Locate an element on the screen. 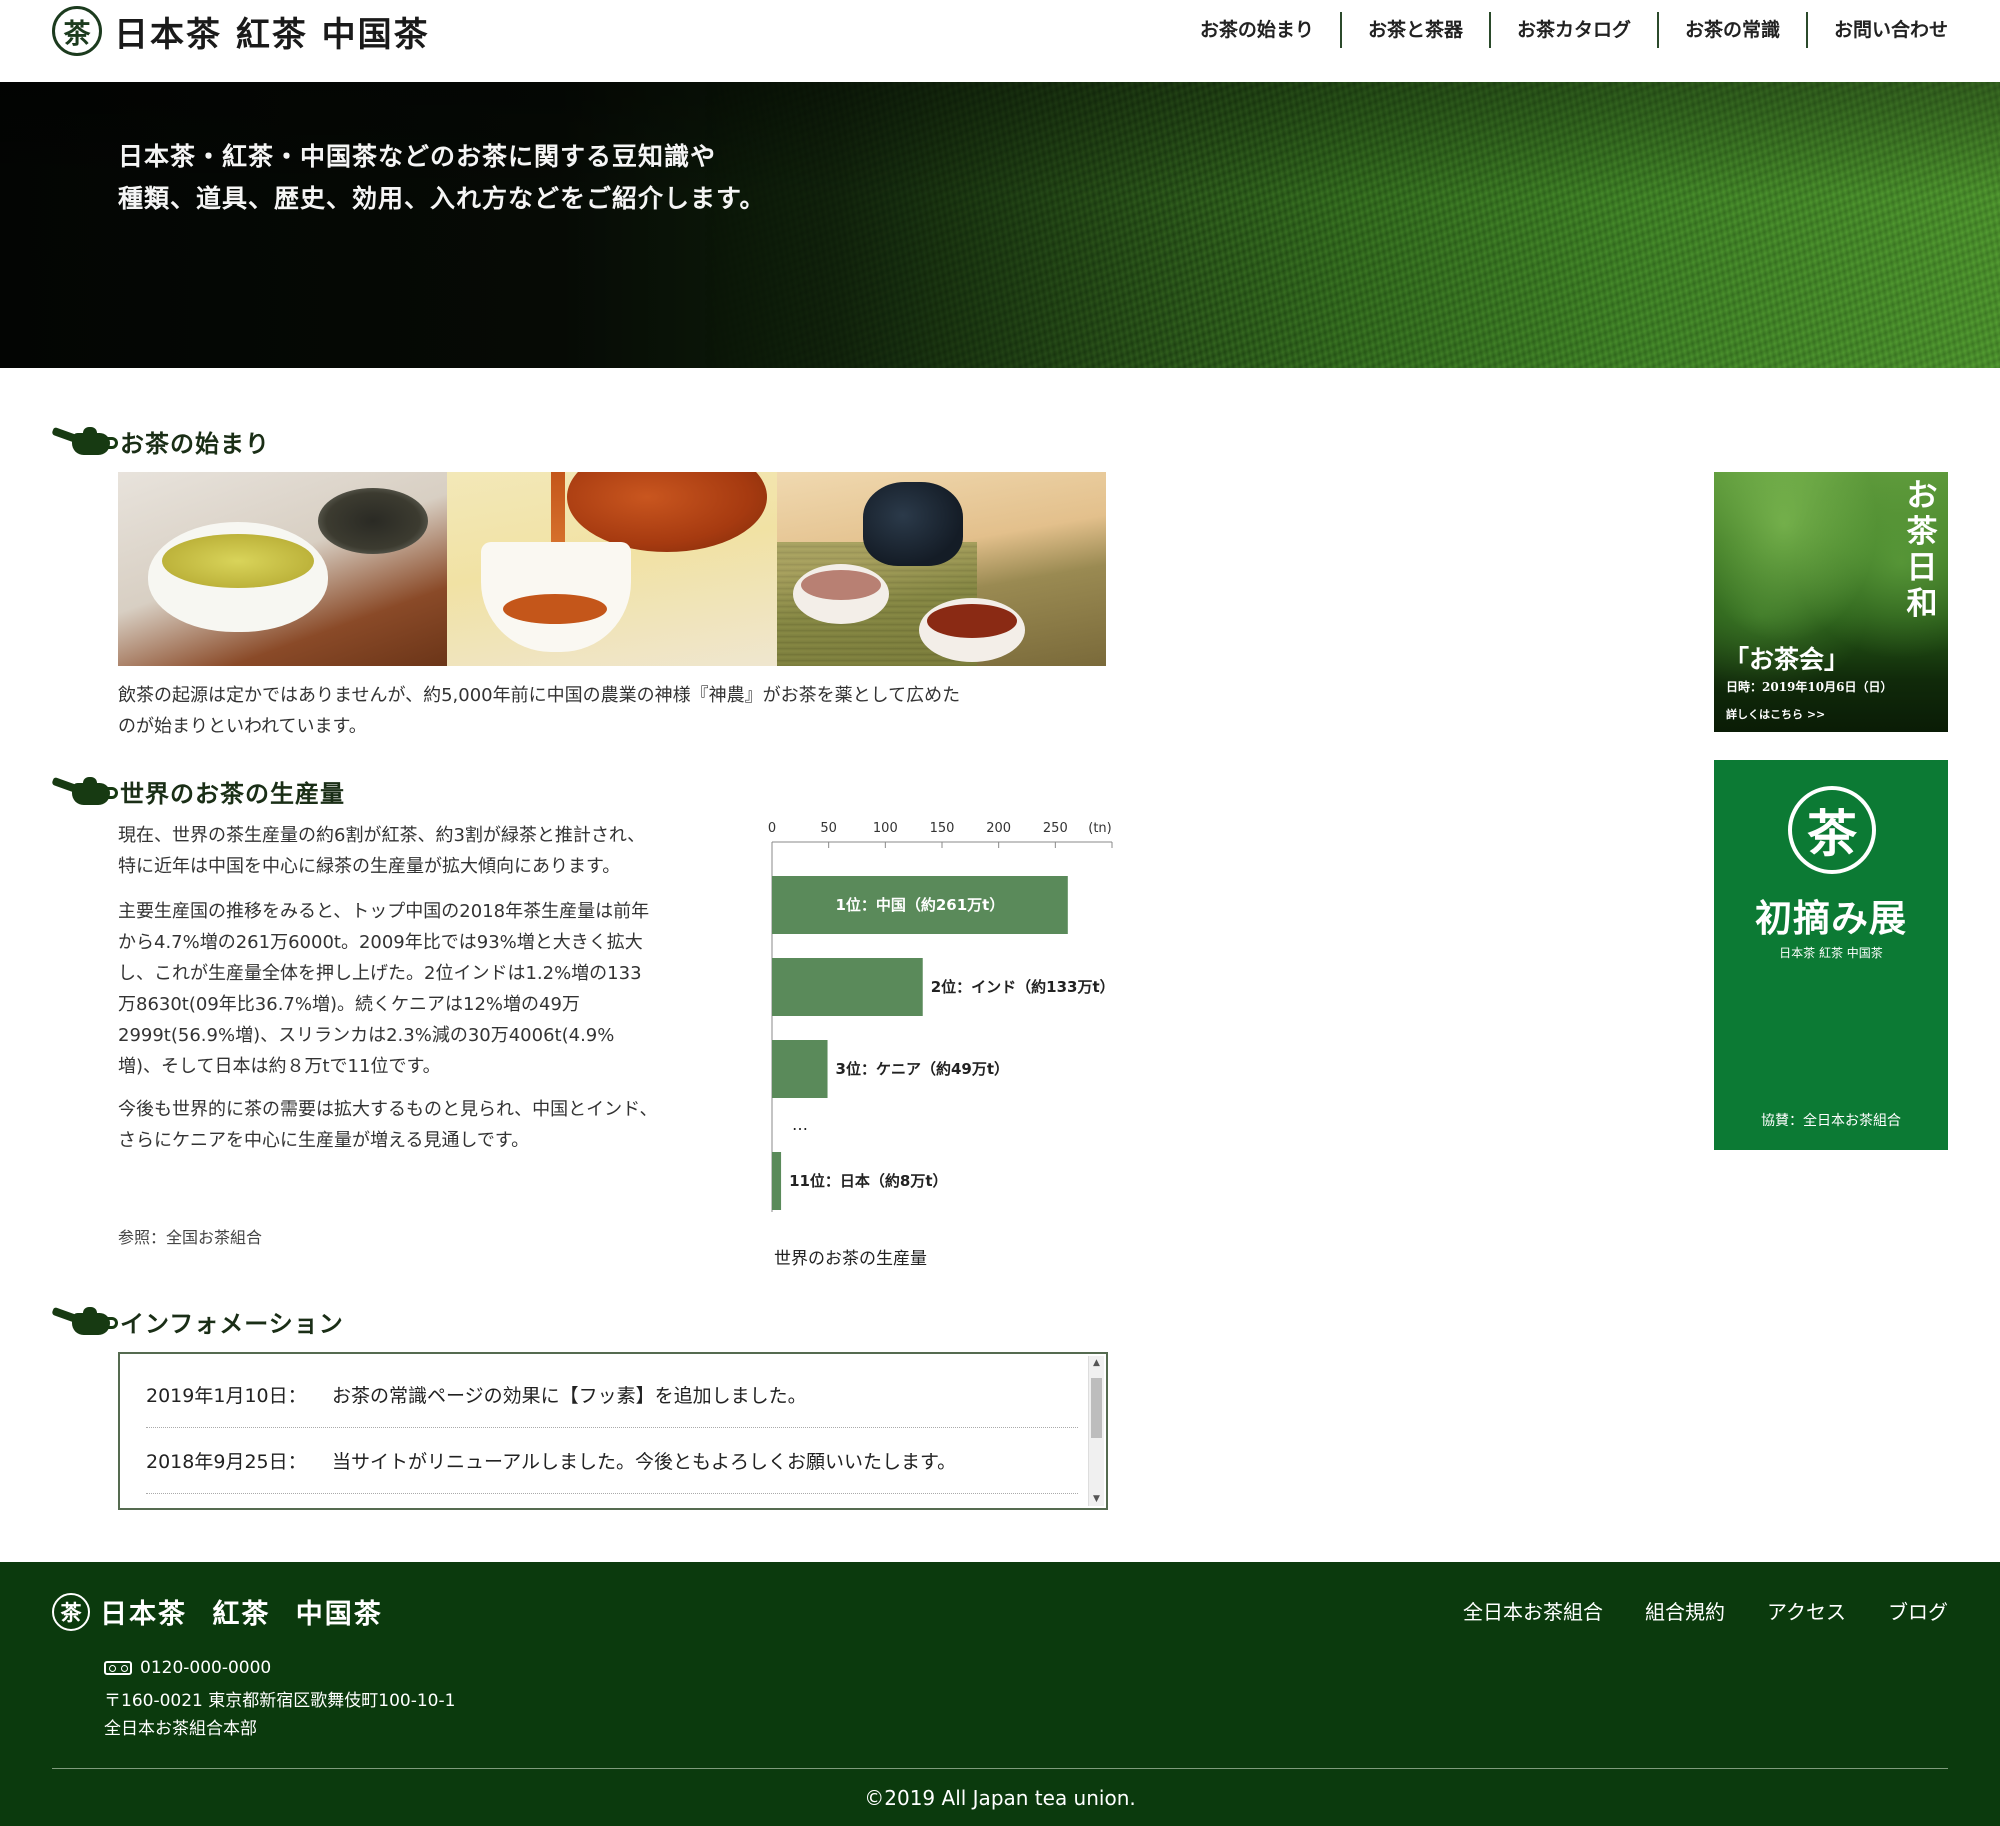 The image size is (2000, 1826). black-tea-photo is located at coordinates (612, 569).